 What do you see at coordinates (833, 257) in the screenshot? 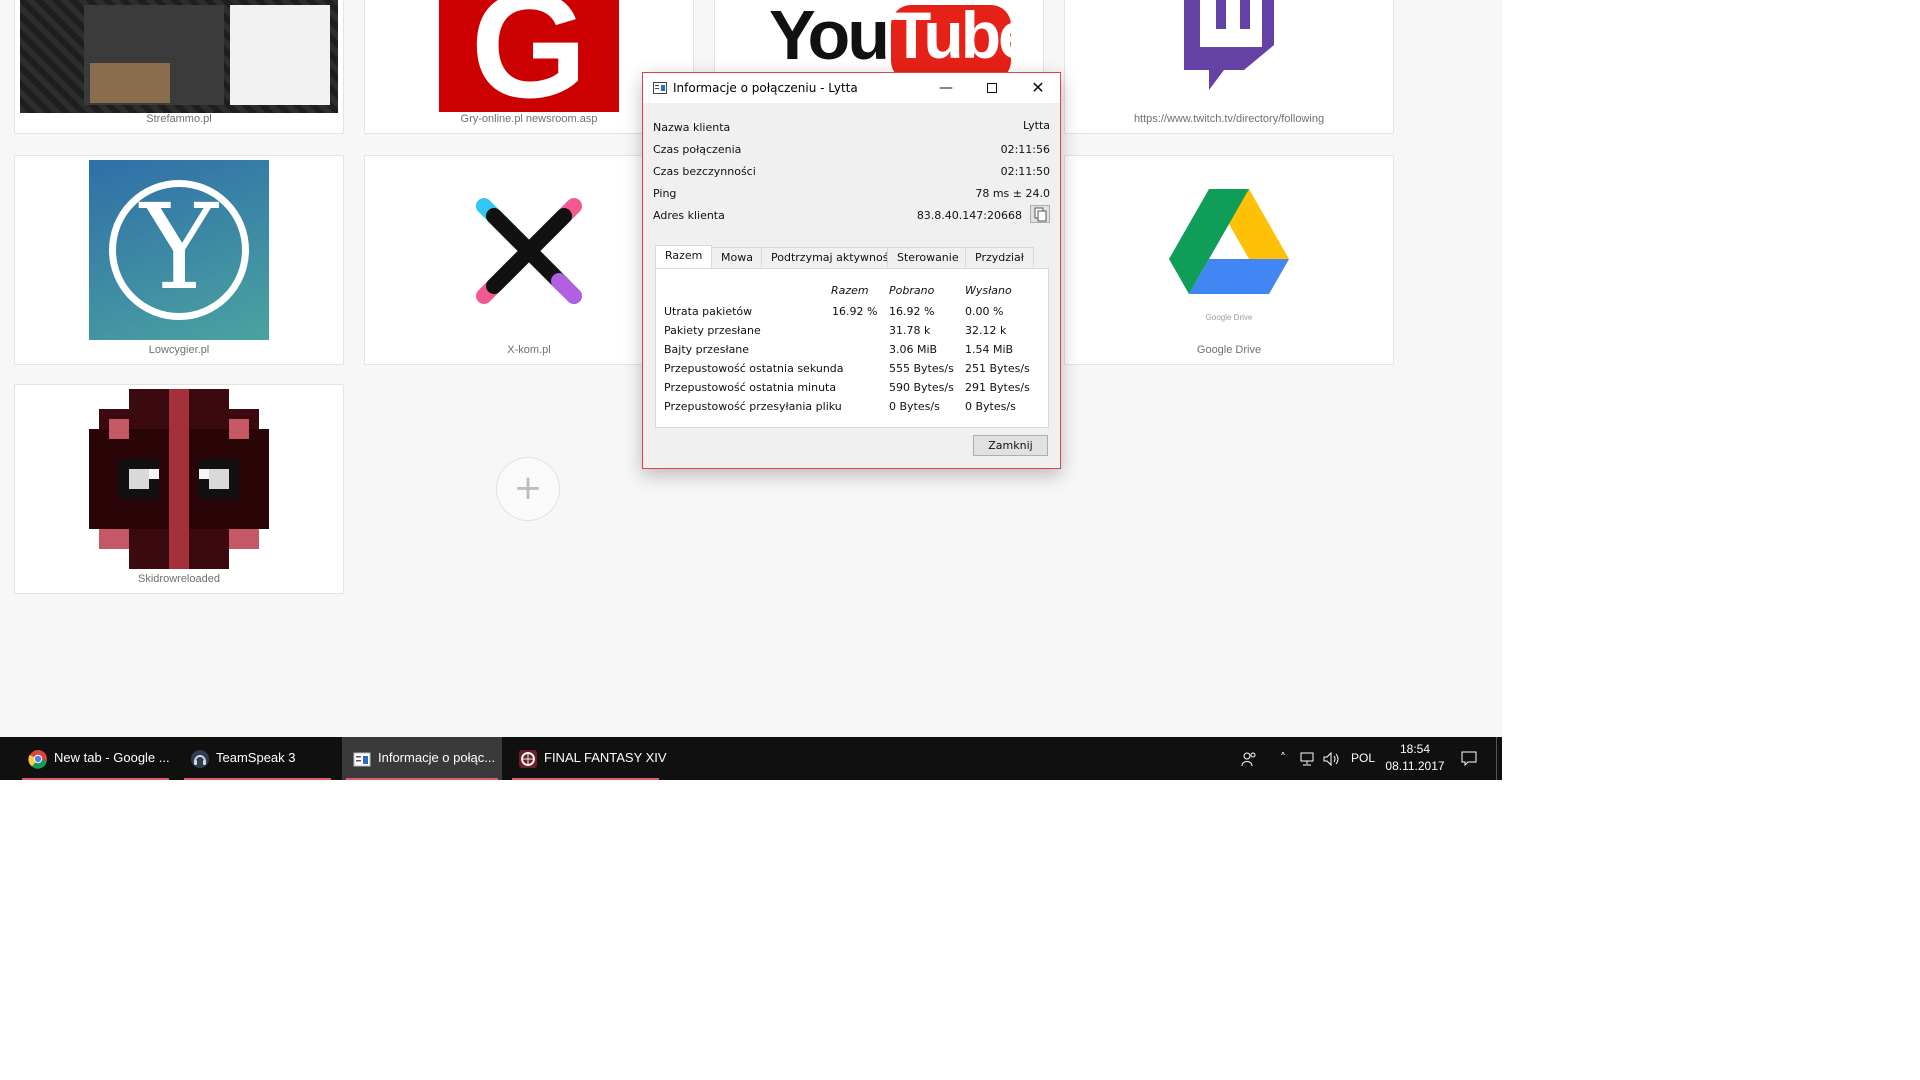
I see `tab-podtrzymaj-aktywnosc: Podtrzymaj aktywność` at bounding box center [833, 257].